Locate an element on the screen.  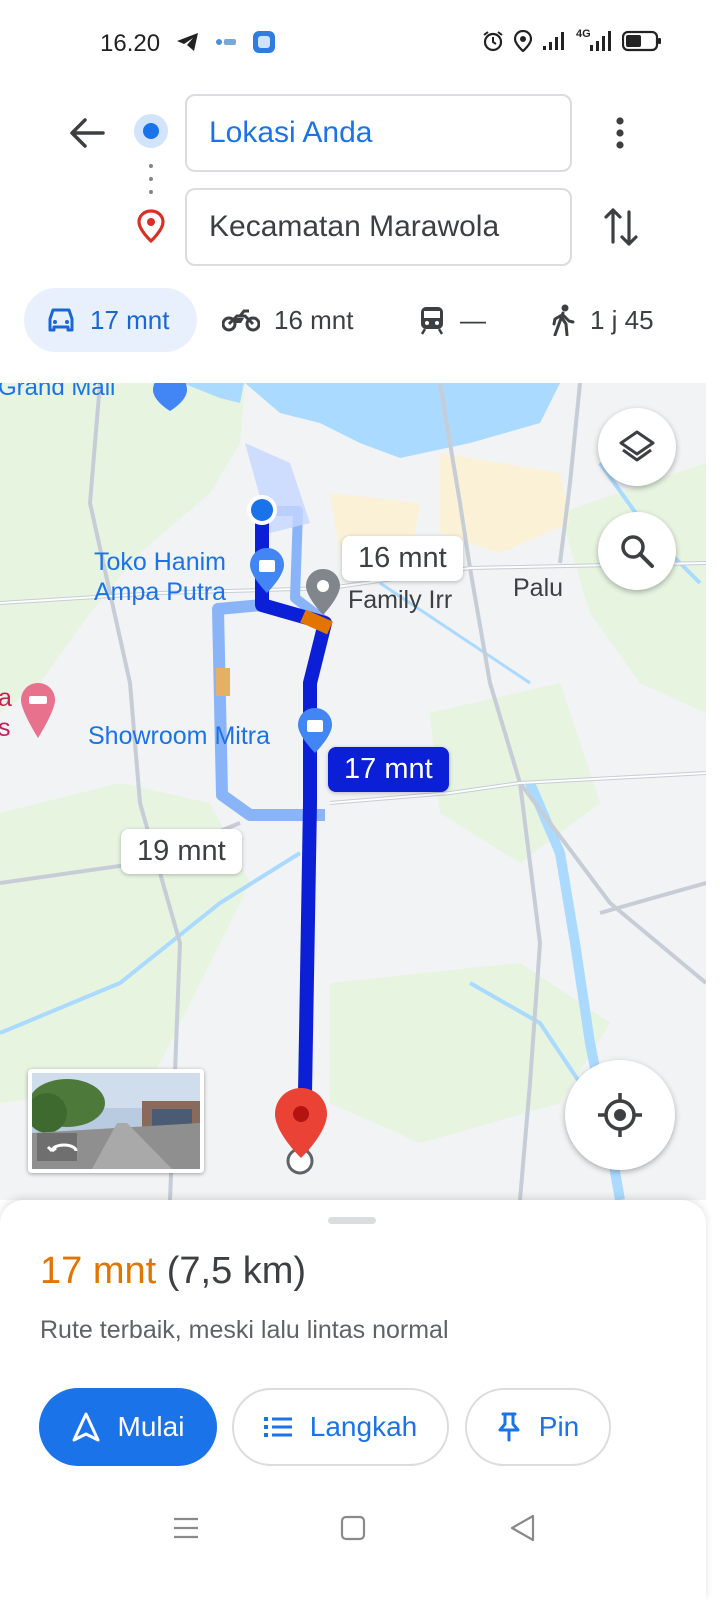
battery-icon is located at coordinates (642, 41).